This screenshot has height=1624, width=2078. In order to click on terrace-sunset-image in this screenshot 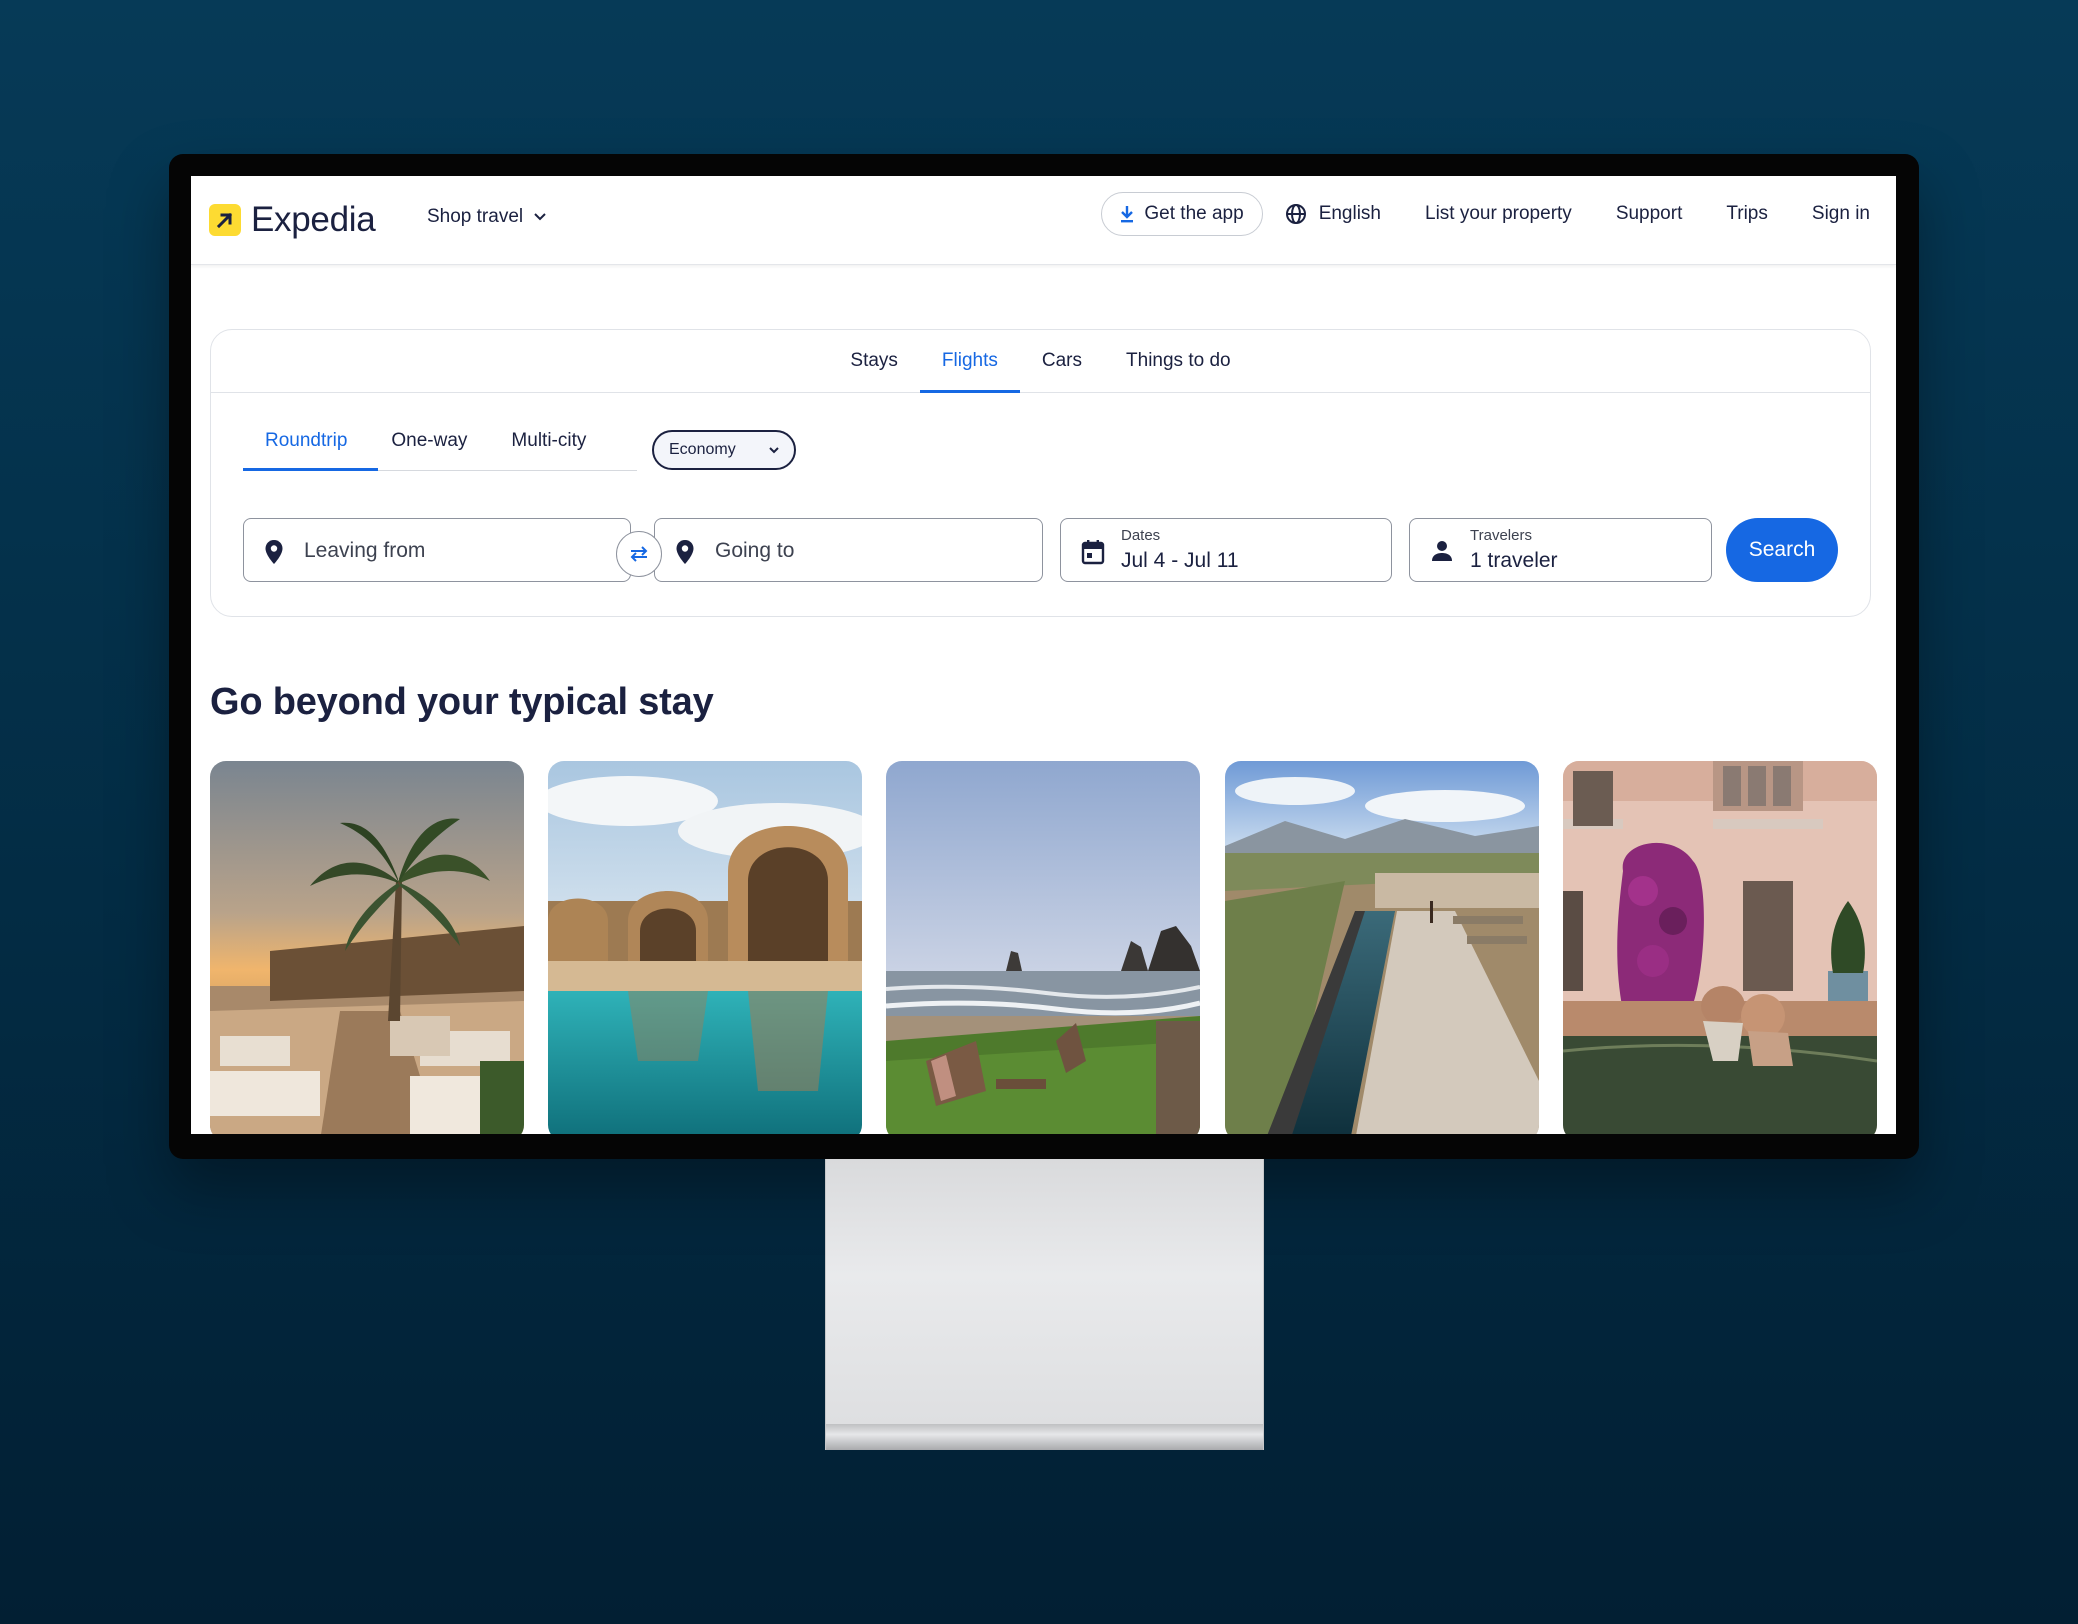, I will do `click(367, 947)`.